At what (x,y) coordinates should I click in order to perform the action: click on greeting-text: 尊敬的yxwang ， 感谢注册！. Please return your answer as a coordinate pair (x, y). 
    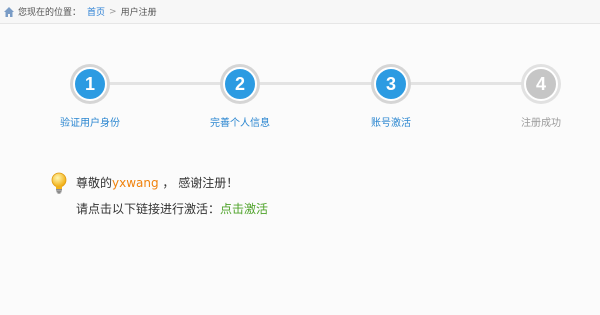
    Looking at the image, I should click on (157, 183).